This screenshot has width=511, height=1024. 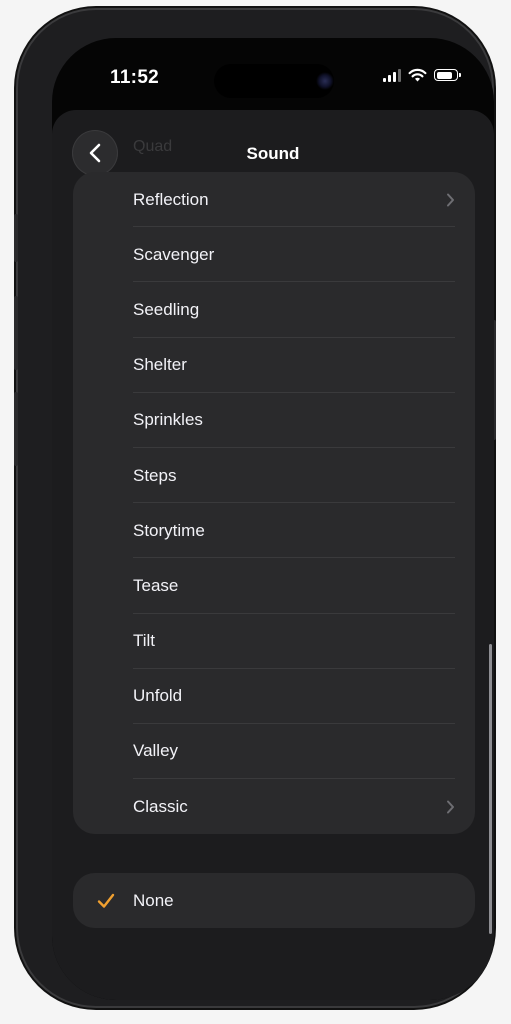 I want to click on list-item: Tease, so click(x=274, y=586).